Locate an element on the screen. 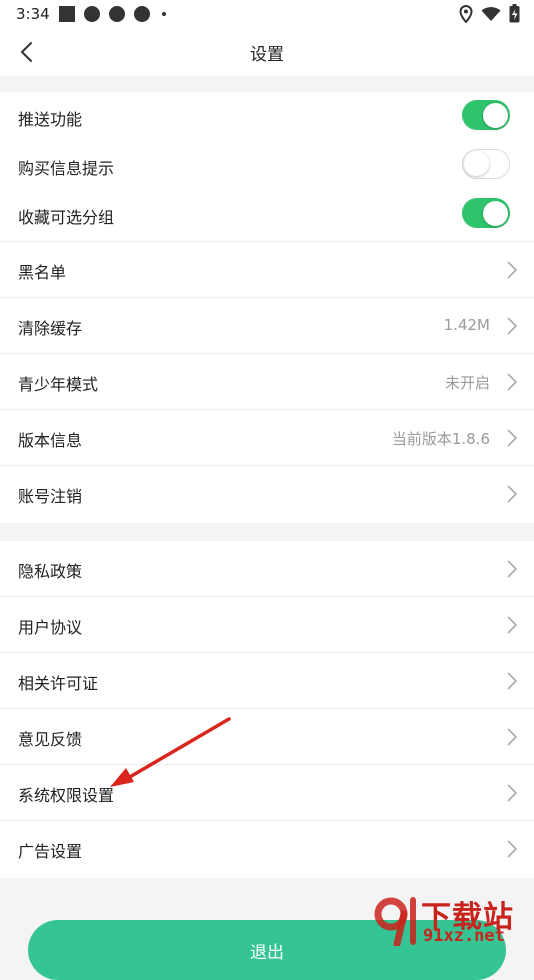  row-label: 系统权限设置 is located at coordinates (66, 795).